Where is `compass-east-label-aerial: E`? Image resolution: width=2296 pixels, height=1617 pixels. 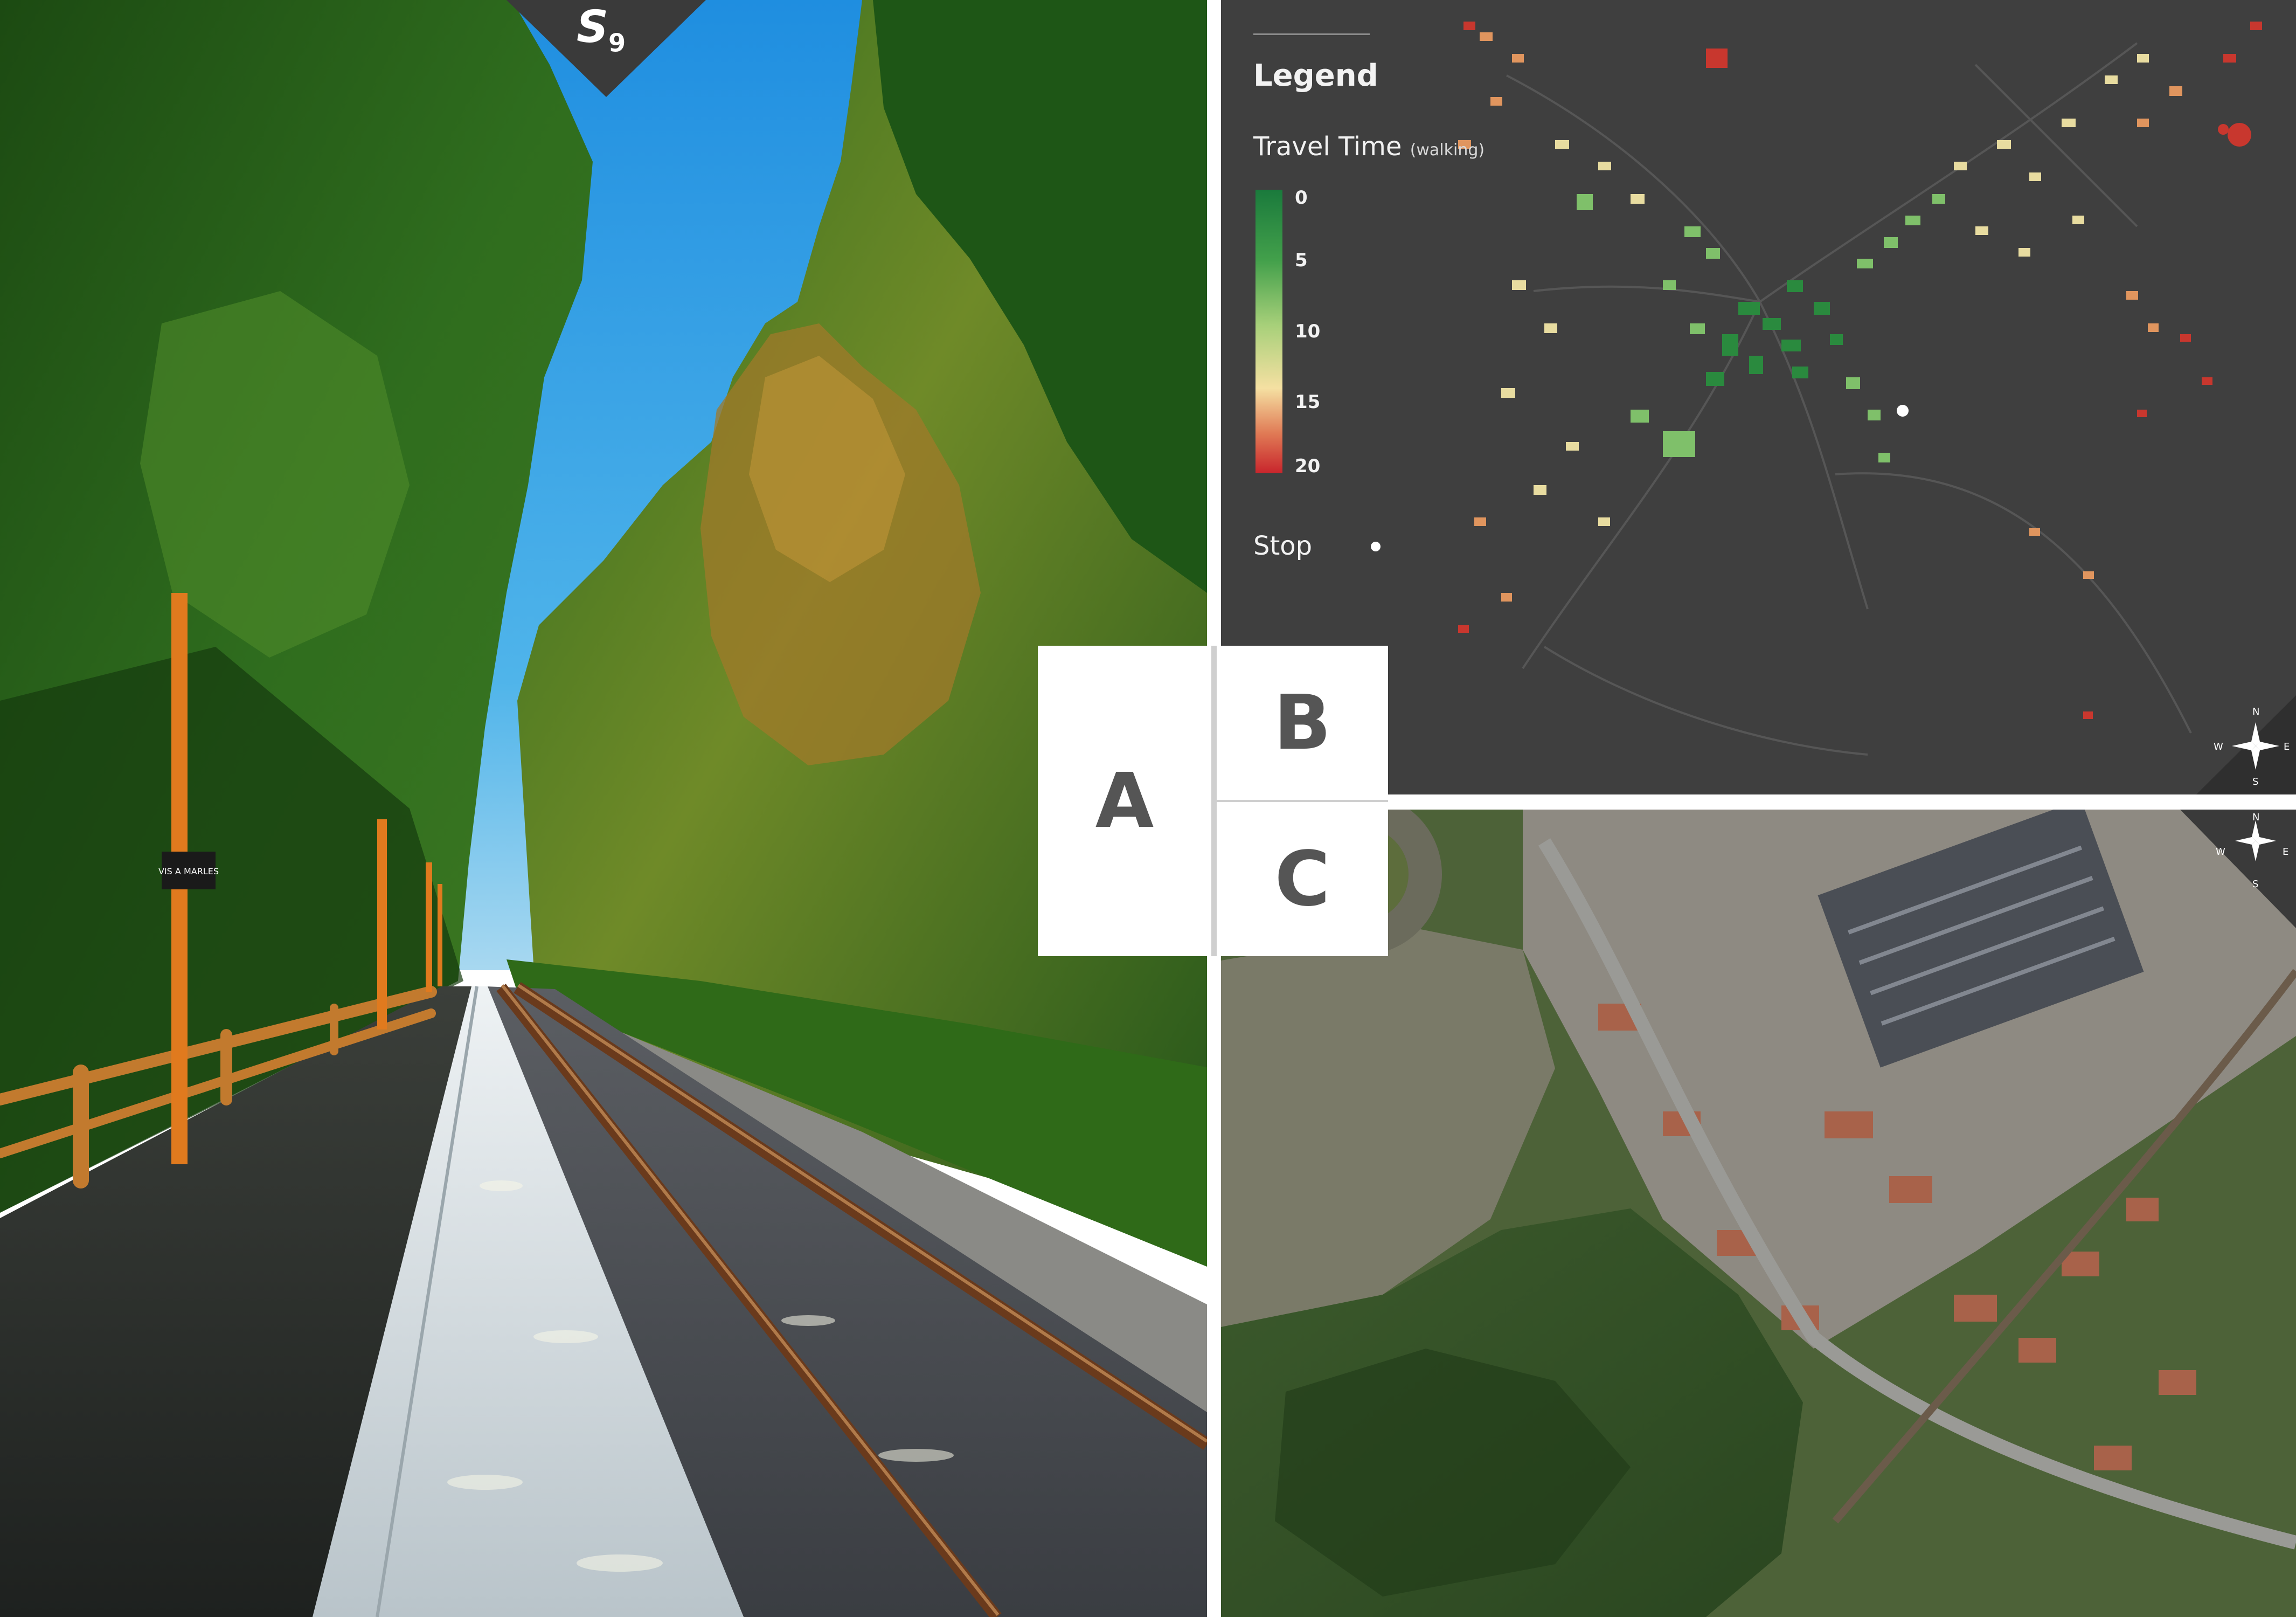 compass-east-label-aerial: E is located at coordinates (2286, 852).